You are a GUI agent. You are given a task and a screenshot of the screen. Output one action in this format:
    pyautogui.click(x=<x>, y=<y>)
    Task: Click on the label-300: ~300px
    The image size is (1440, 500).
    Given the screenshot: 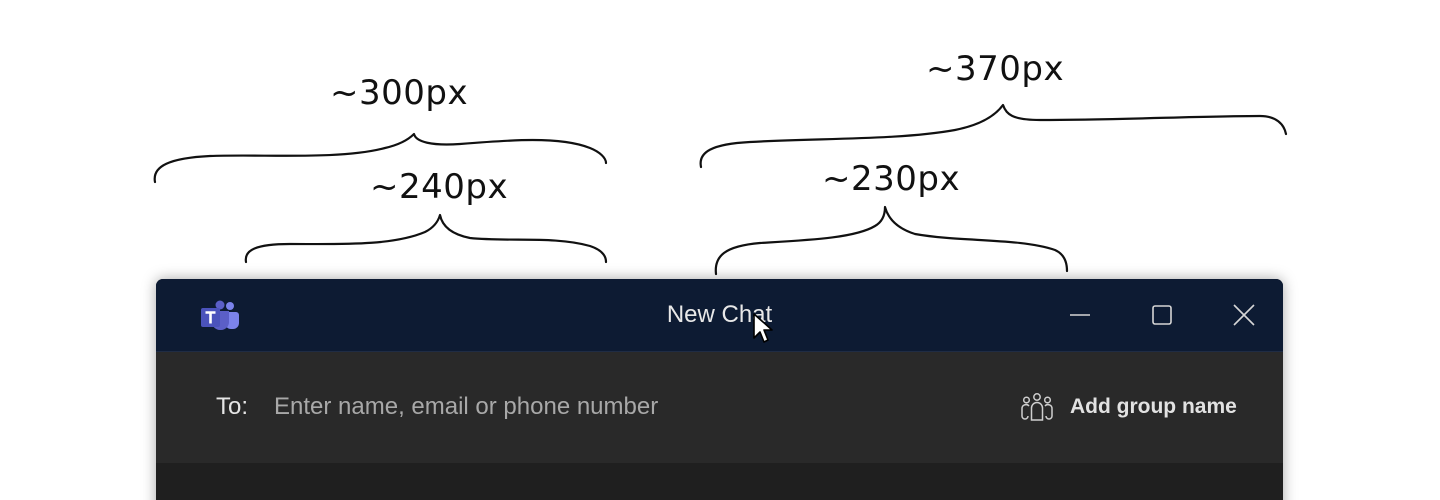 What is the action you would take?
    pyautogui.click(x=399, y=93)
    